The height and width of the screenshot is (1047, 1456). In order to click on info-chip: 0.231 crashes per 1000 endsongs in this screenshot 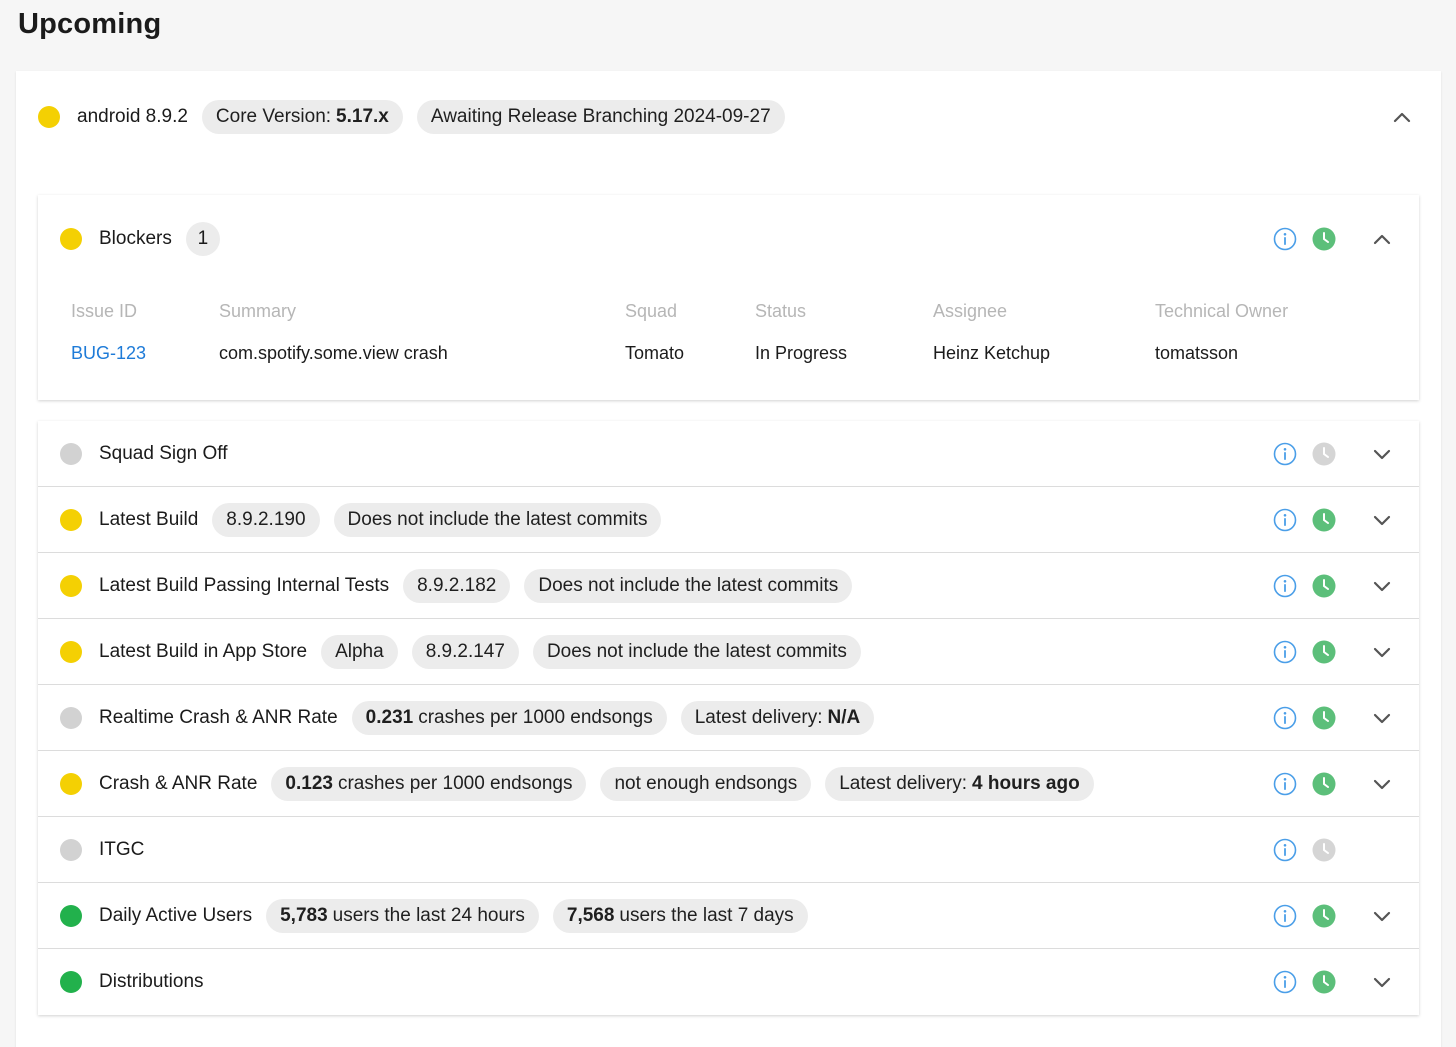, I will do `click(509, 717)`.